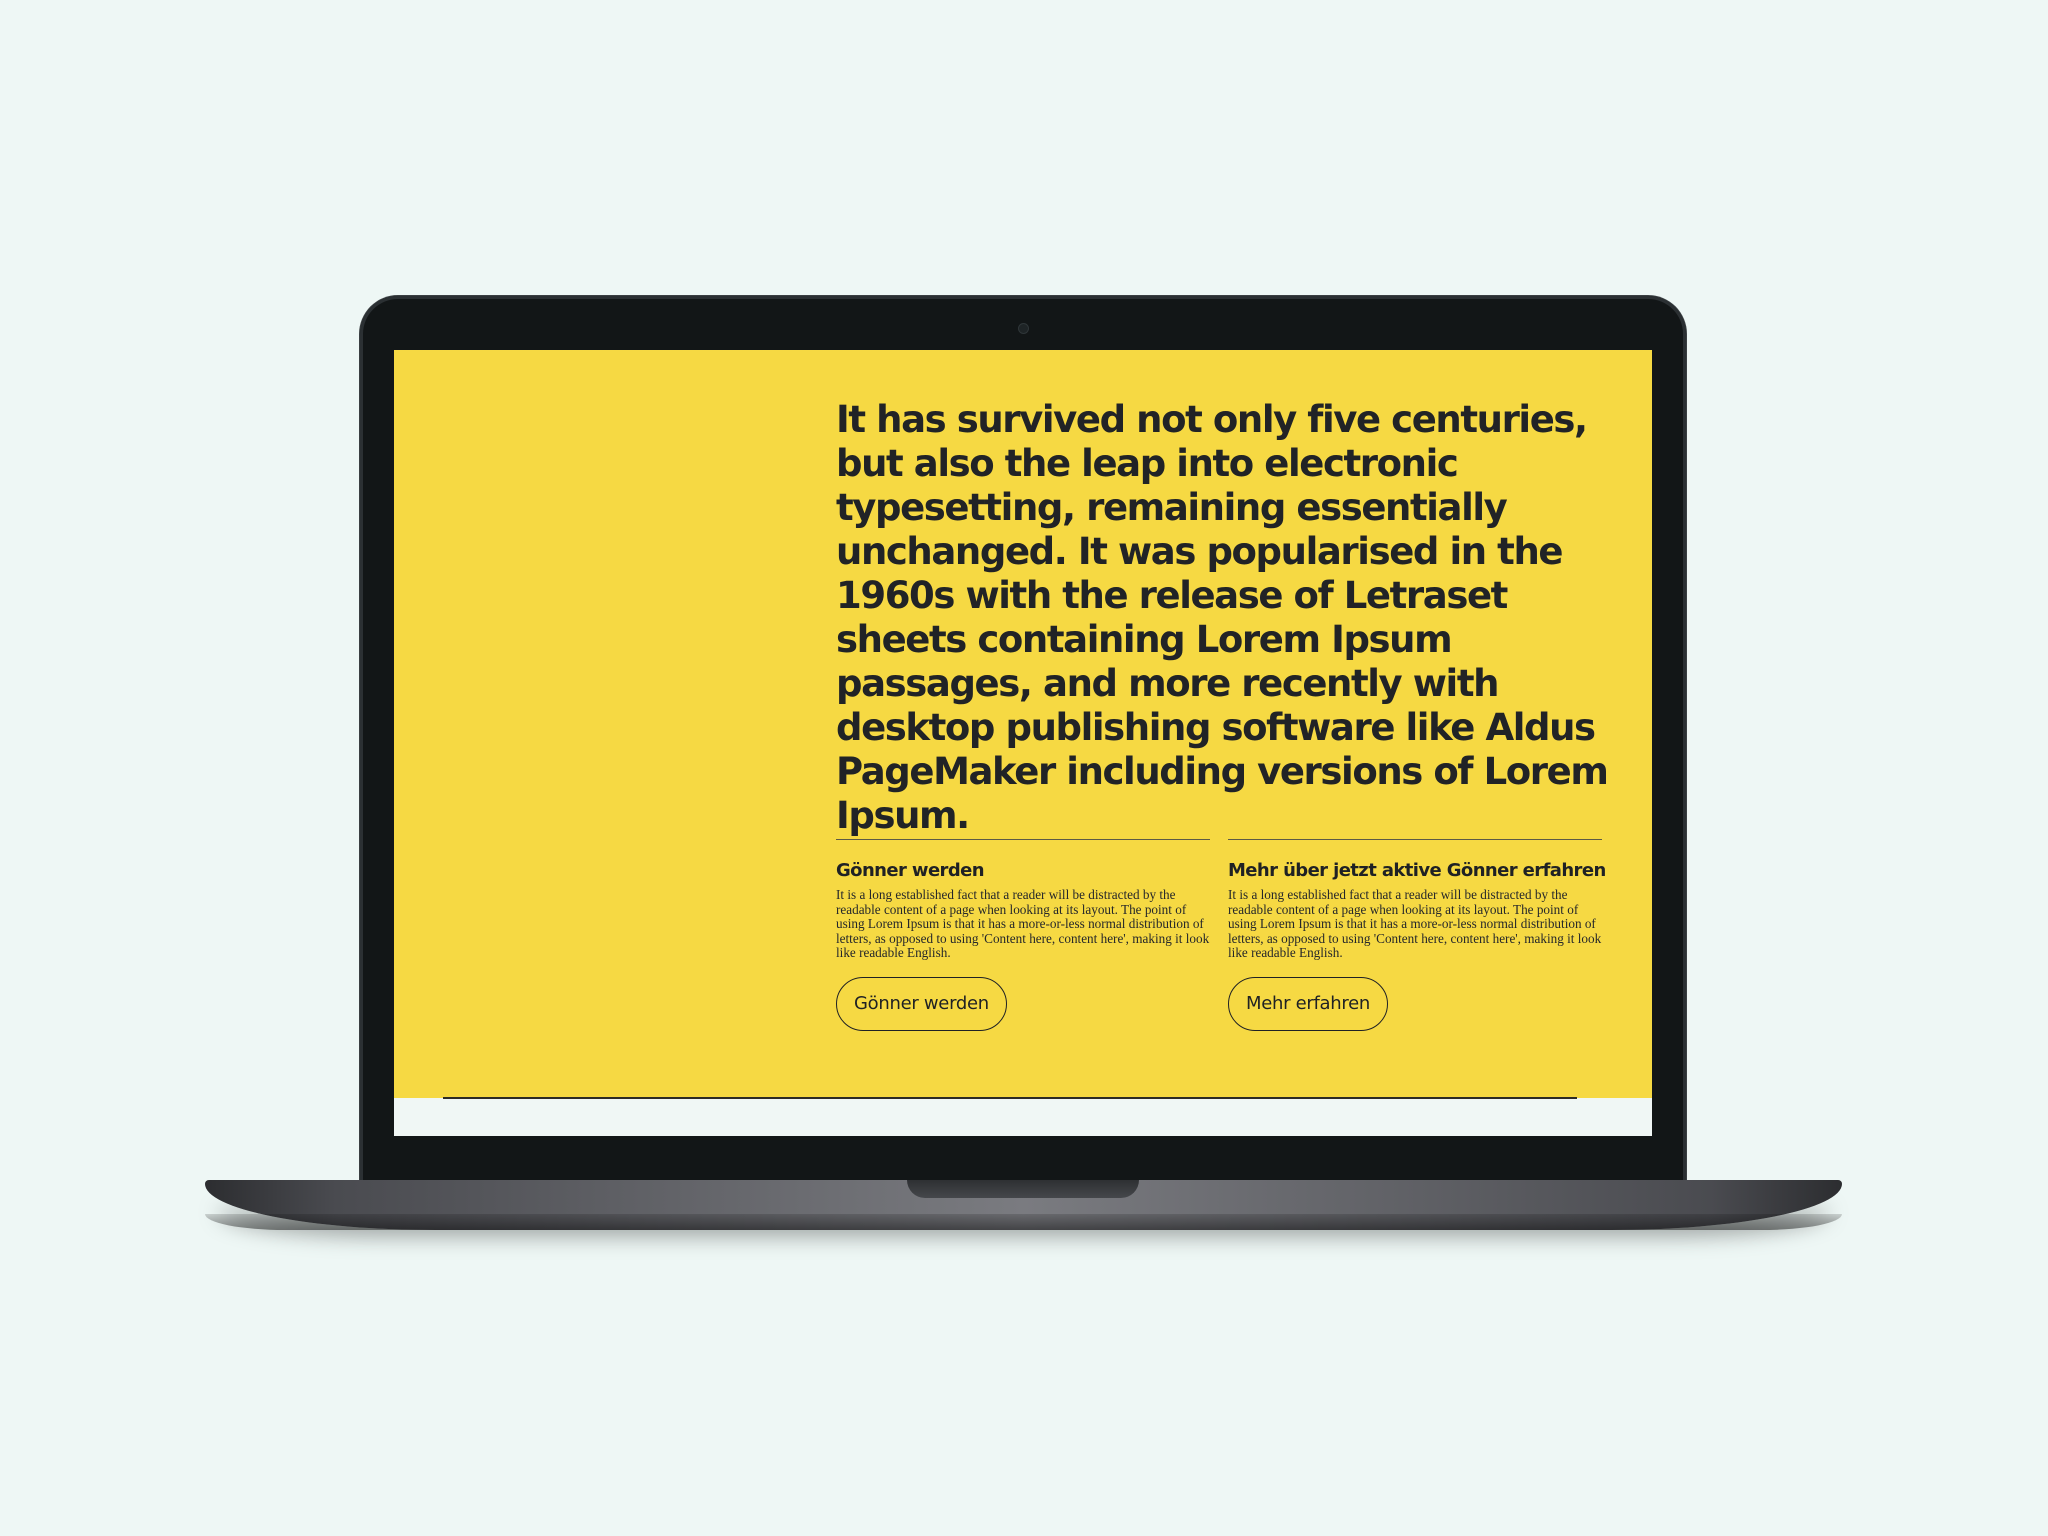 This screenshot has width=2048, height=1536. I want to click on laptop-hinge-notch, so click(1023, 1189).